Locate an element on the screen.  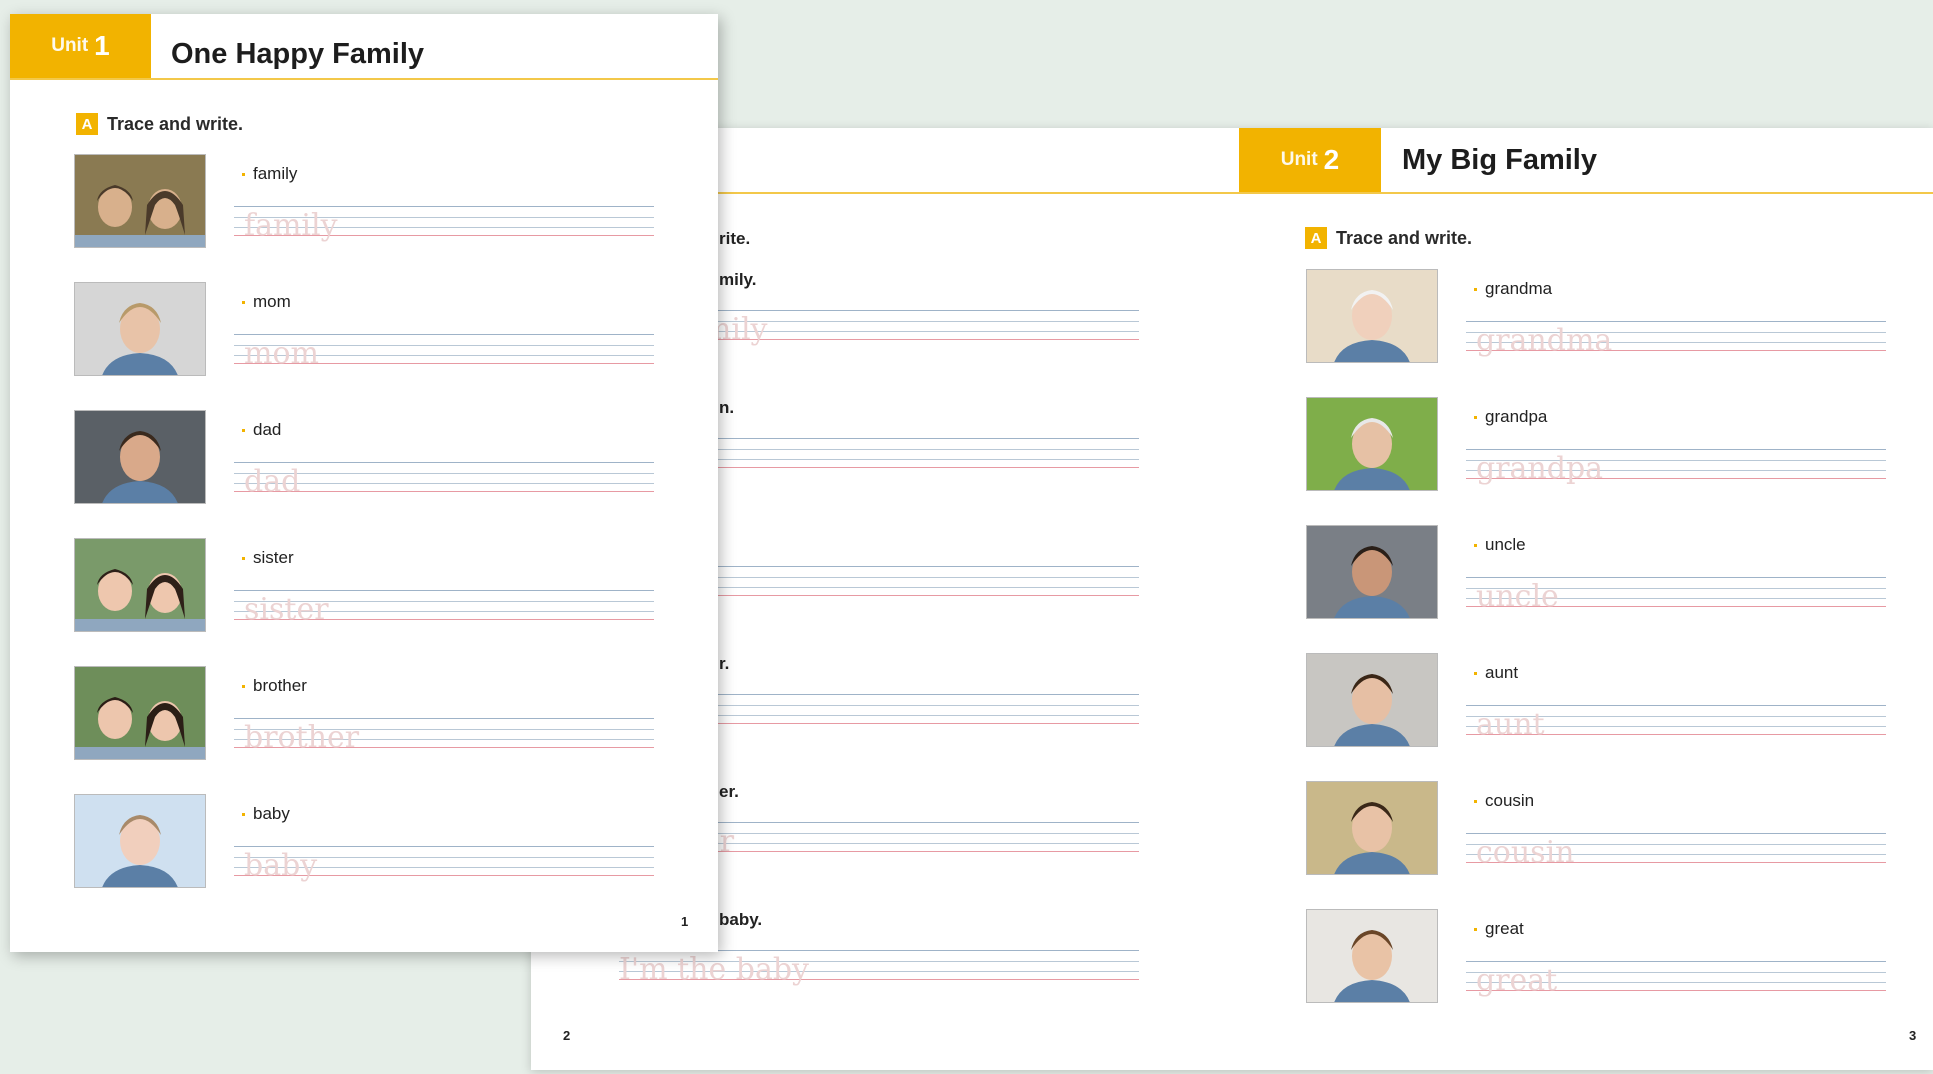
vocab-word-text: great is located at coordinates (1504, 928).